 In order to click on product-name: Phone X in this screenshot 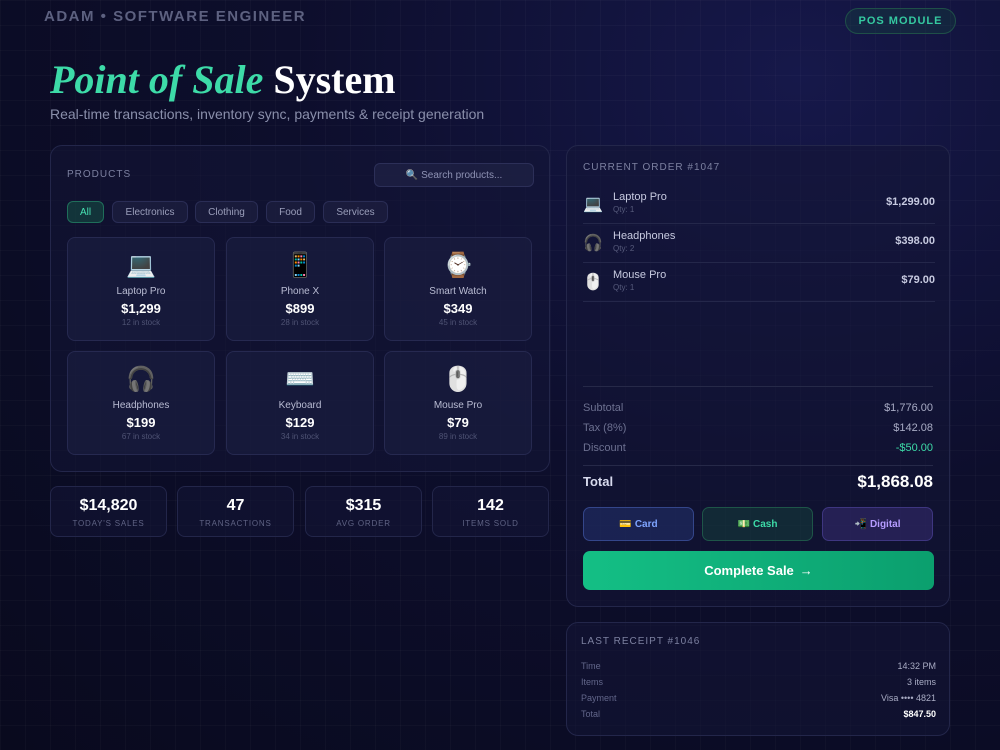, I will do `click(300, 291)`.